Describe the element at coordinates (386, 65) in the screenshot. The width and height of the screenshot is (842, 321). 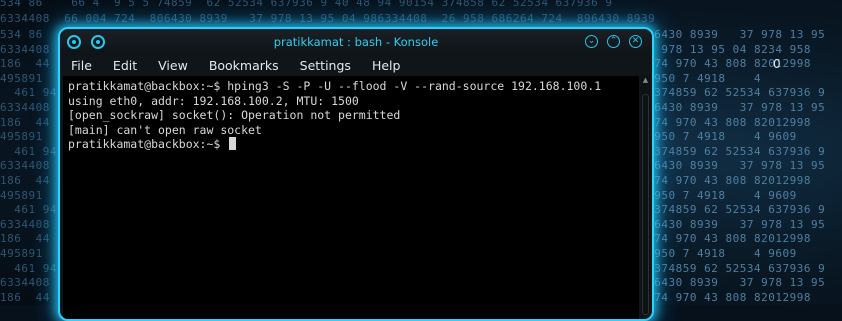
I see `menu-help: Help` at that location.